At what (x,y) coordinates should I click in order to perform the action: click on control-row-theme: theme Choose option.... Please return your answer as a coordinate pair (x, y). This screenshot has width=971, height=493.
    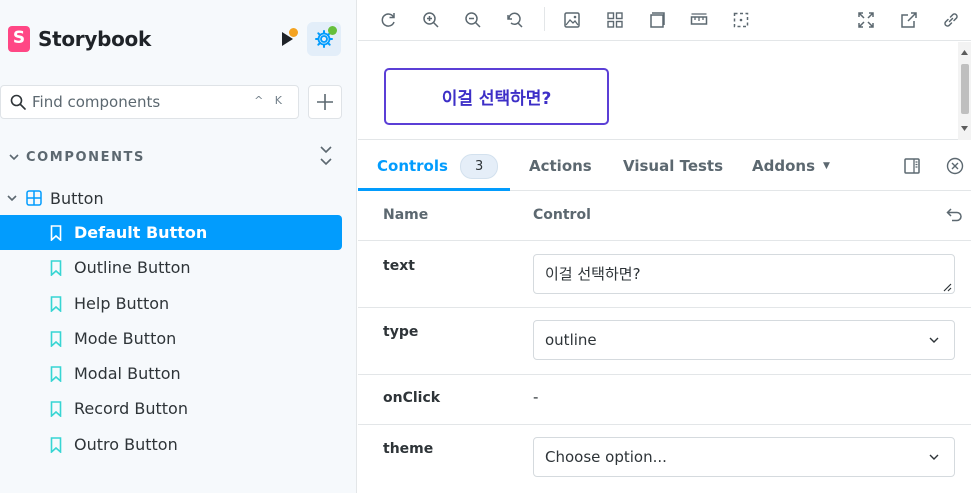
    Looking at the image, I should click on (664, 459).